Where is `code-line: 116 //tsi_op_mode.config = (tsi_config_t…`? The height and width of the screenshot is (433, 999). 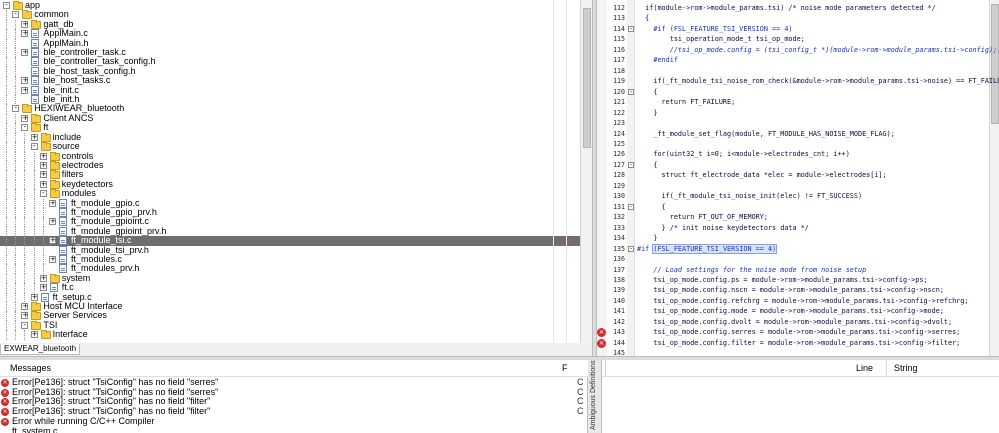
code-line: 116 //tsi_op_mode.config = (tsi_config_t… is located at coordinates (798, 50).